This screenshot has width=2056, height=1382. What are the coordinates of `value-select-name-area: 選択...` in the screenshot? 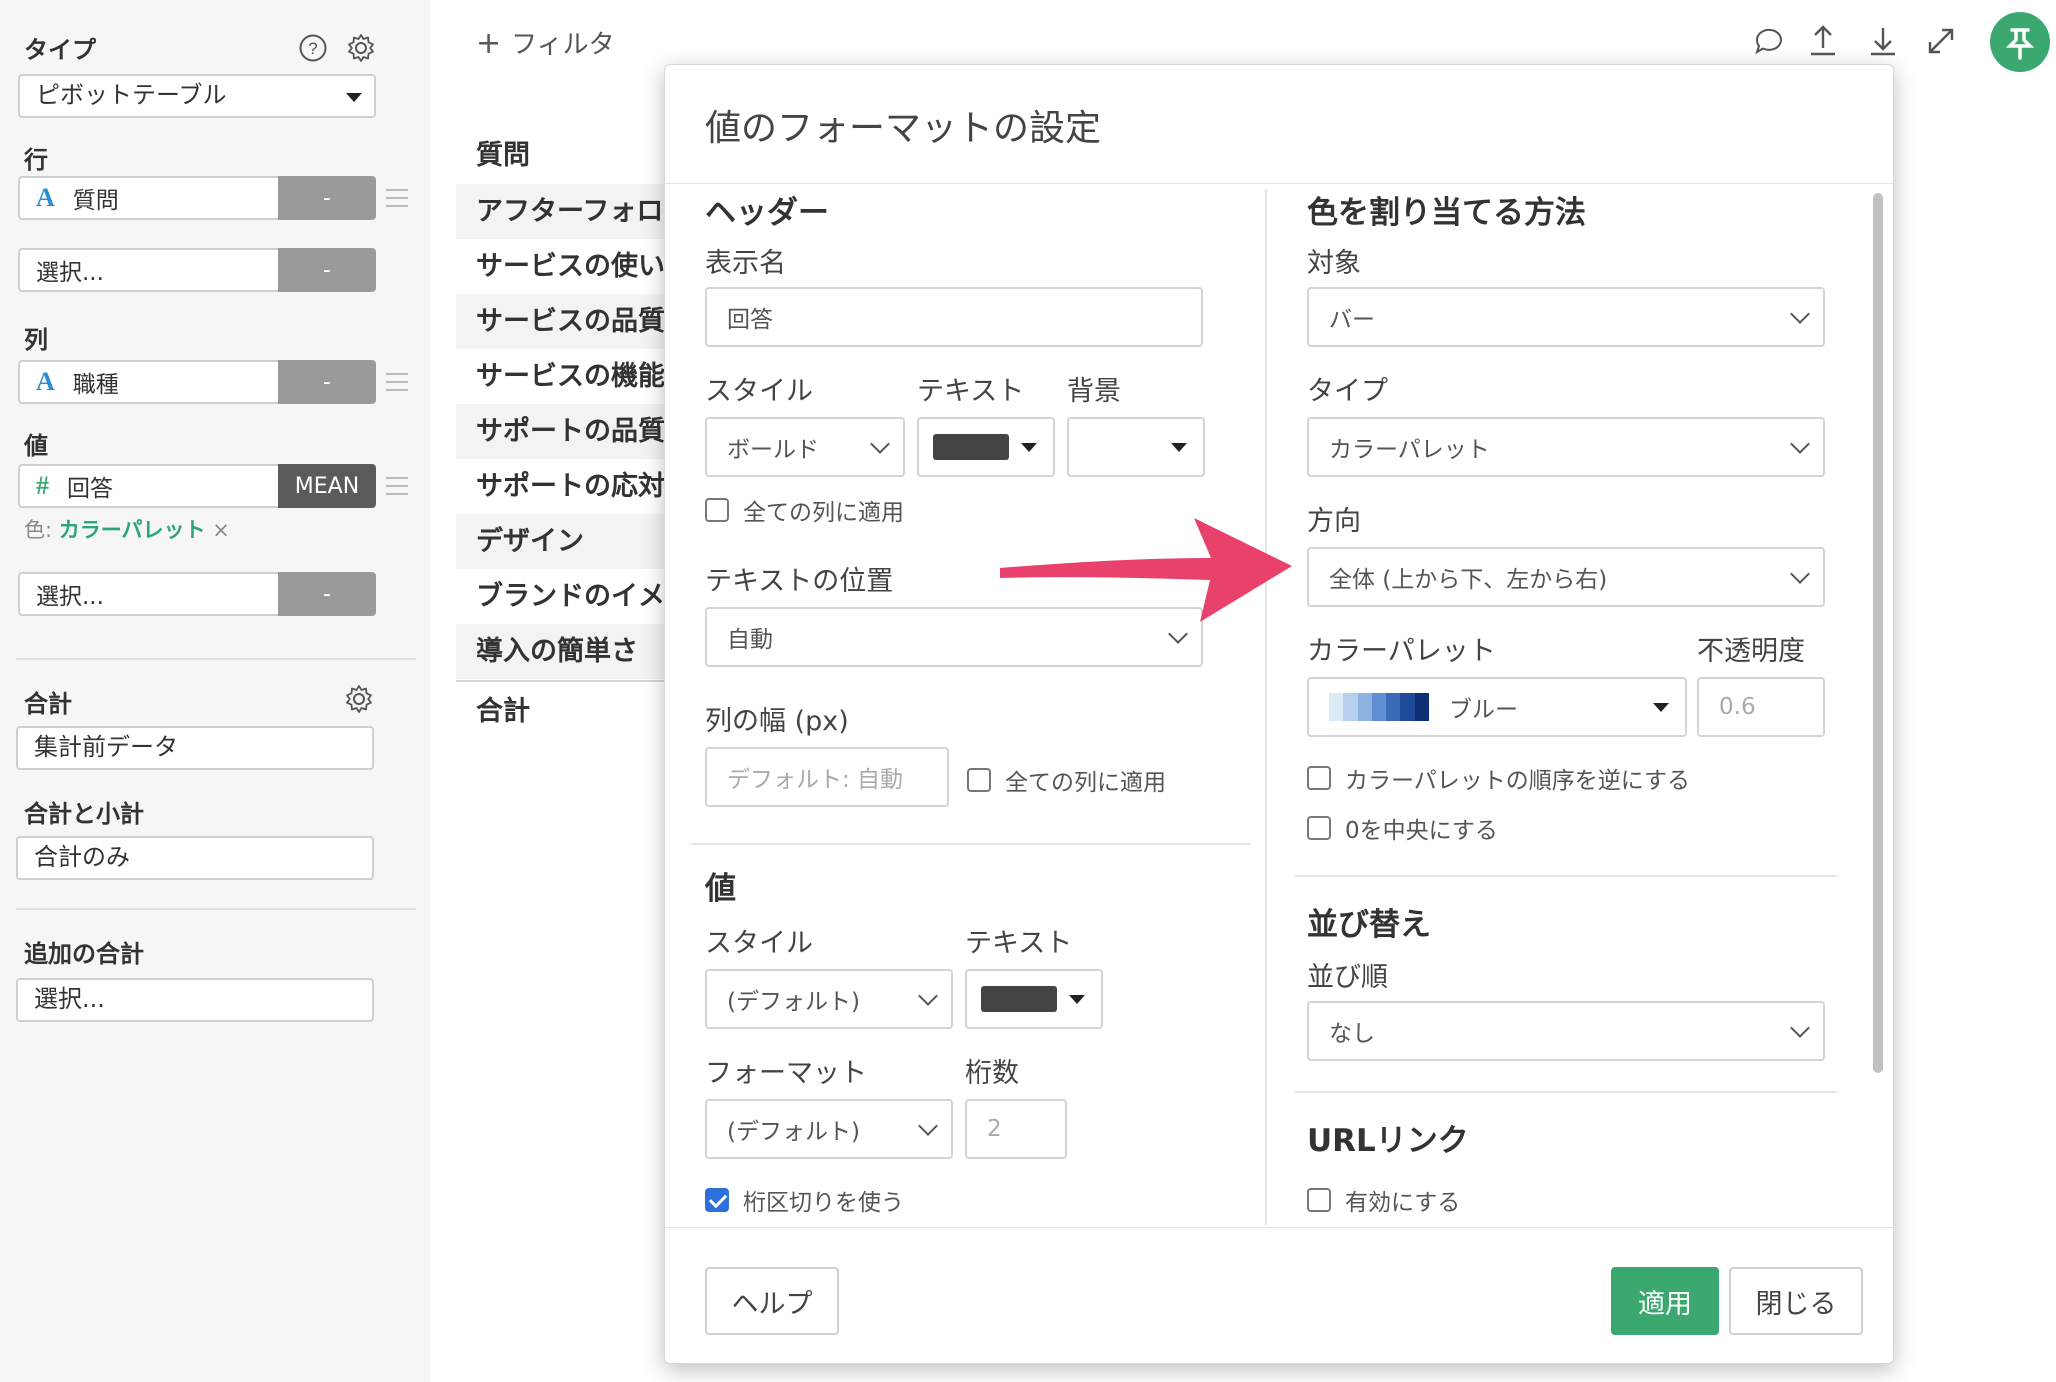 It's located at (148, 594).